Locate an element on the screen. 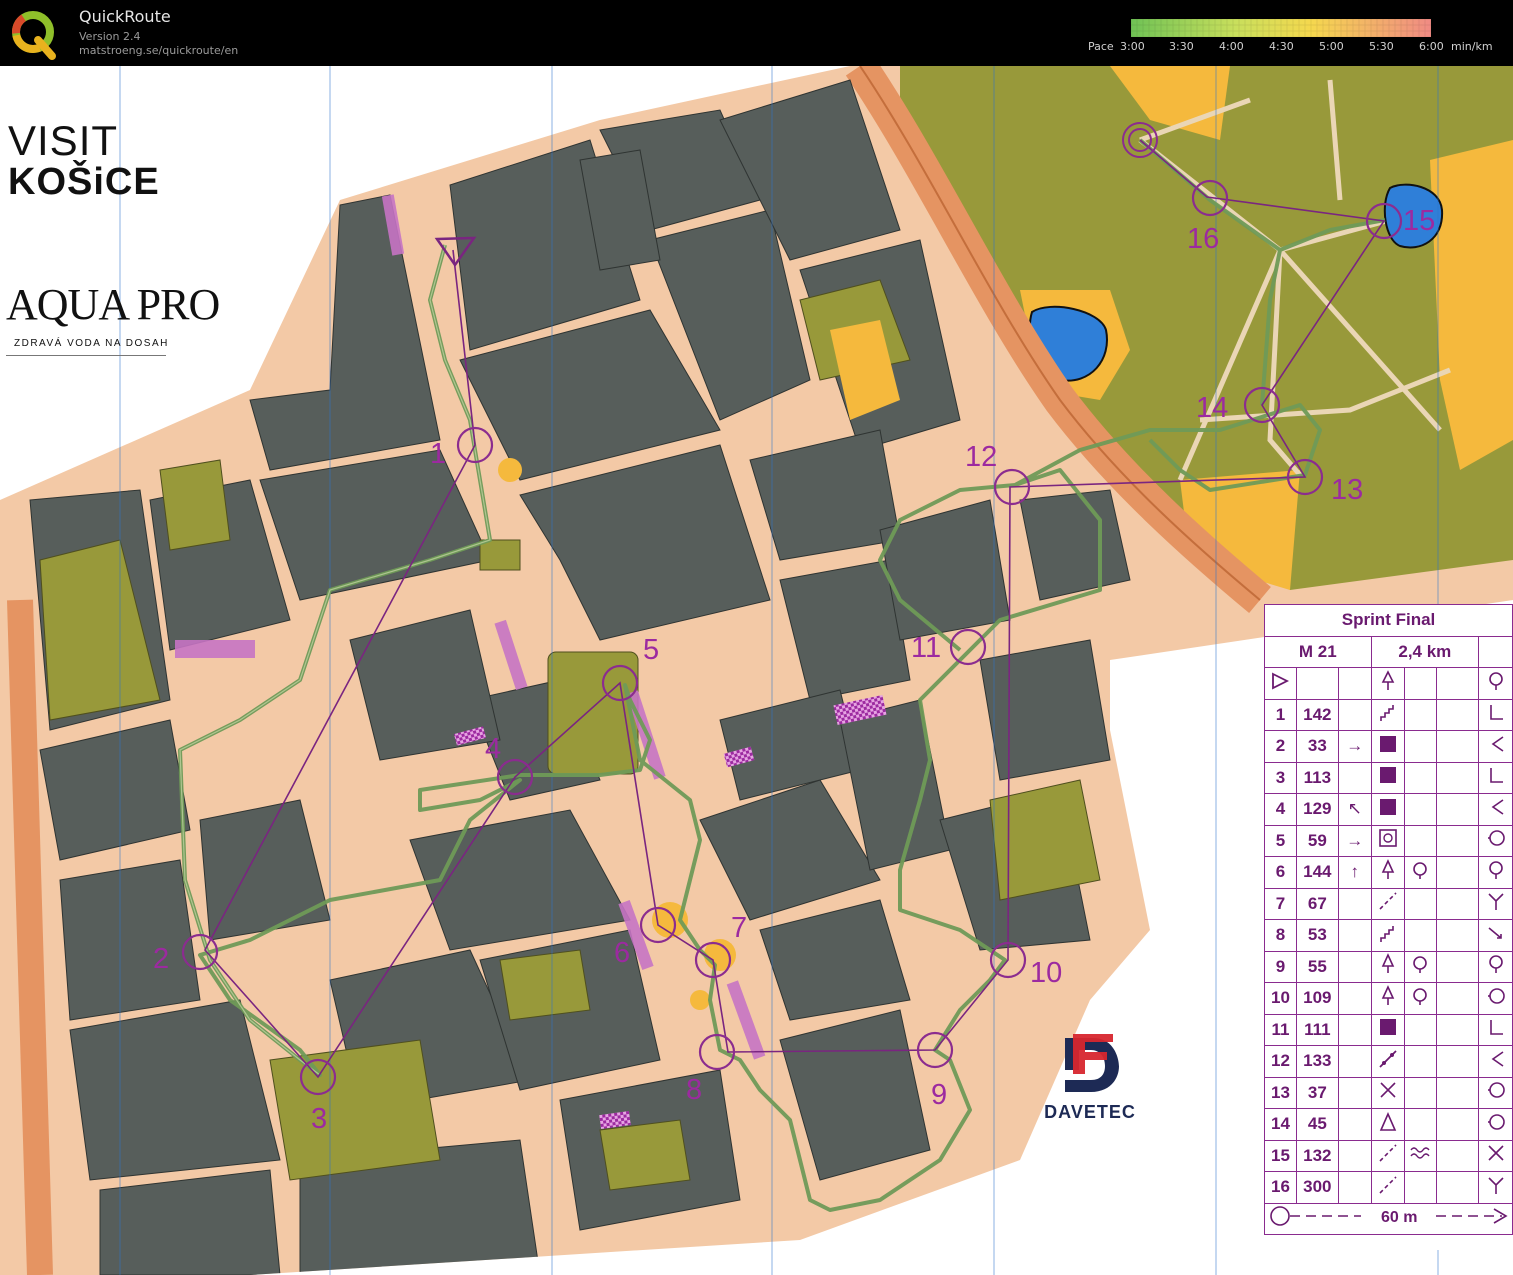 The width and height of the screenshot is (1513, 1275). monument-icon is located at coordinates (1387, 1124).